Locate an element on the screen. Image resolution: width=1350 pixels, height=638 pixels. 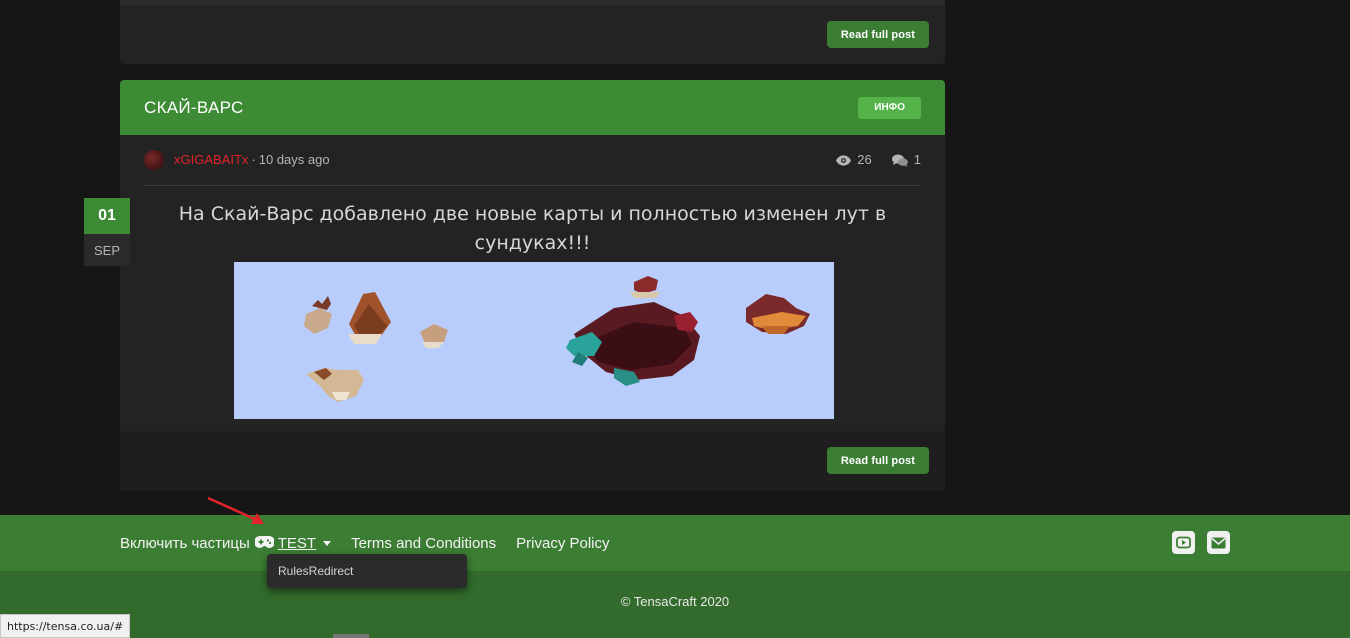
post-image is located at coordinates (534, 340).